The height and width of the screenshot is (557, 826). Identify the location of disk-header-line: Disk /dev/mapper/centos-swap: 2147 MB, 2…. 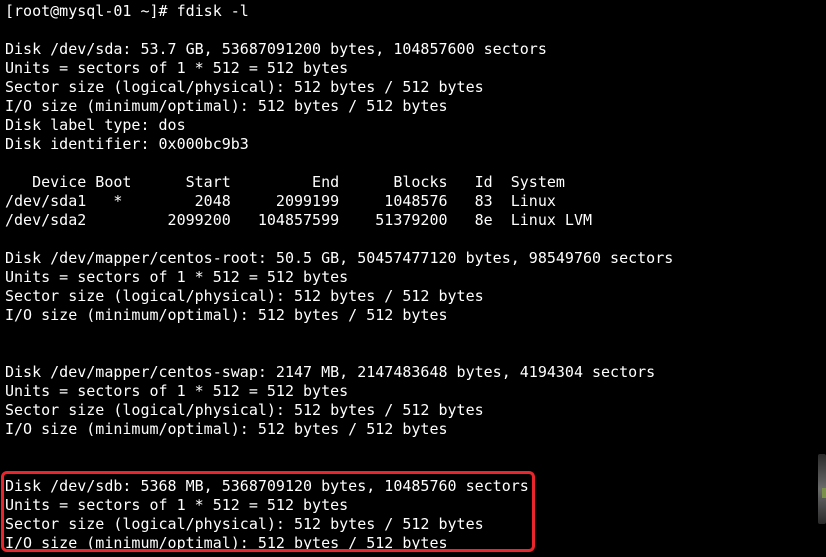
(330, 372).